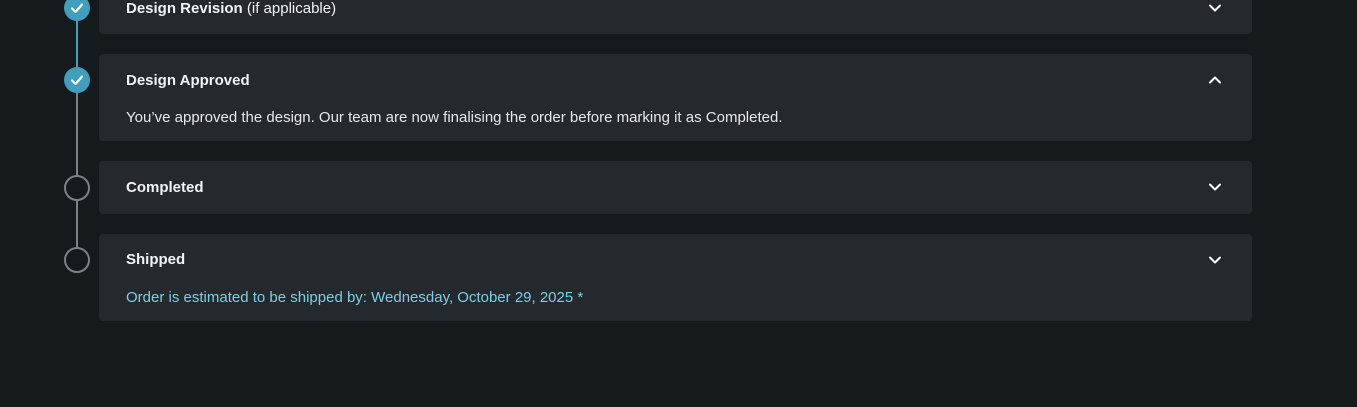 The height and width of the screenshot is (407, 1357). Describe the element at coordinates (675, 187) in the screenshot. I see `step-card-completed: Completed` at that location.